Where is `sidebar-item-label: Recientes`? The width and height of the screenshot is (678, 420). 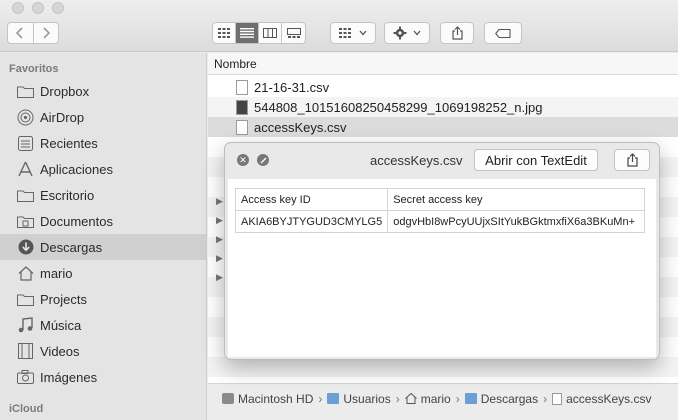 sidebar-item-label: Recientes is located at coordinates (69, 143).